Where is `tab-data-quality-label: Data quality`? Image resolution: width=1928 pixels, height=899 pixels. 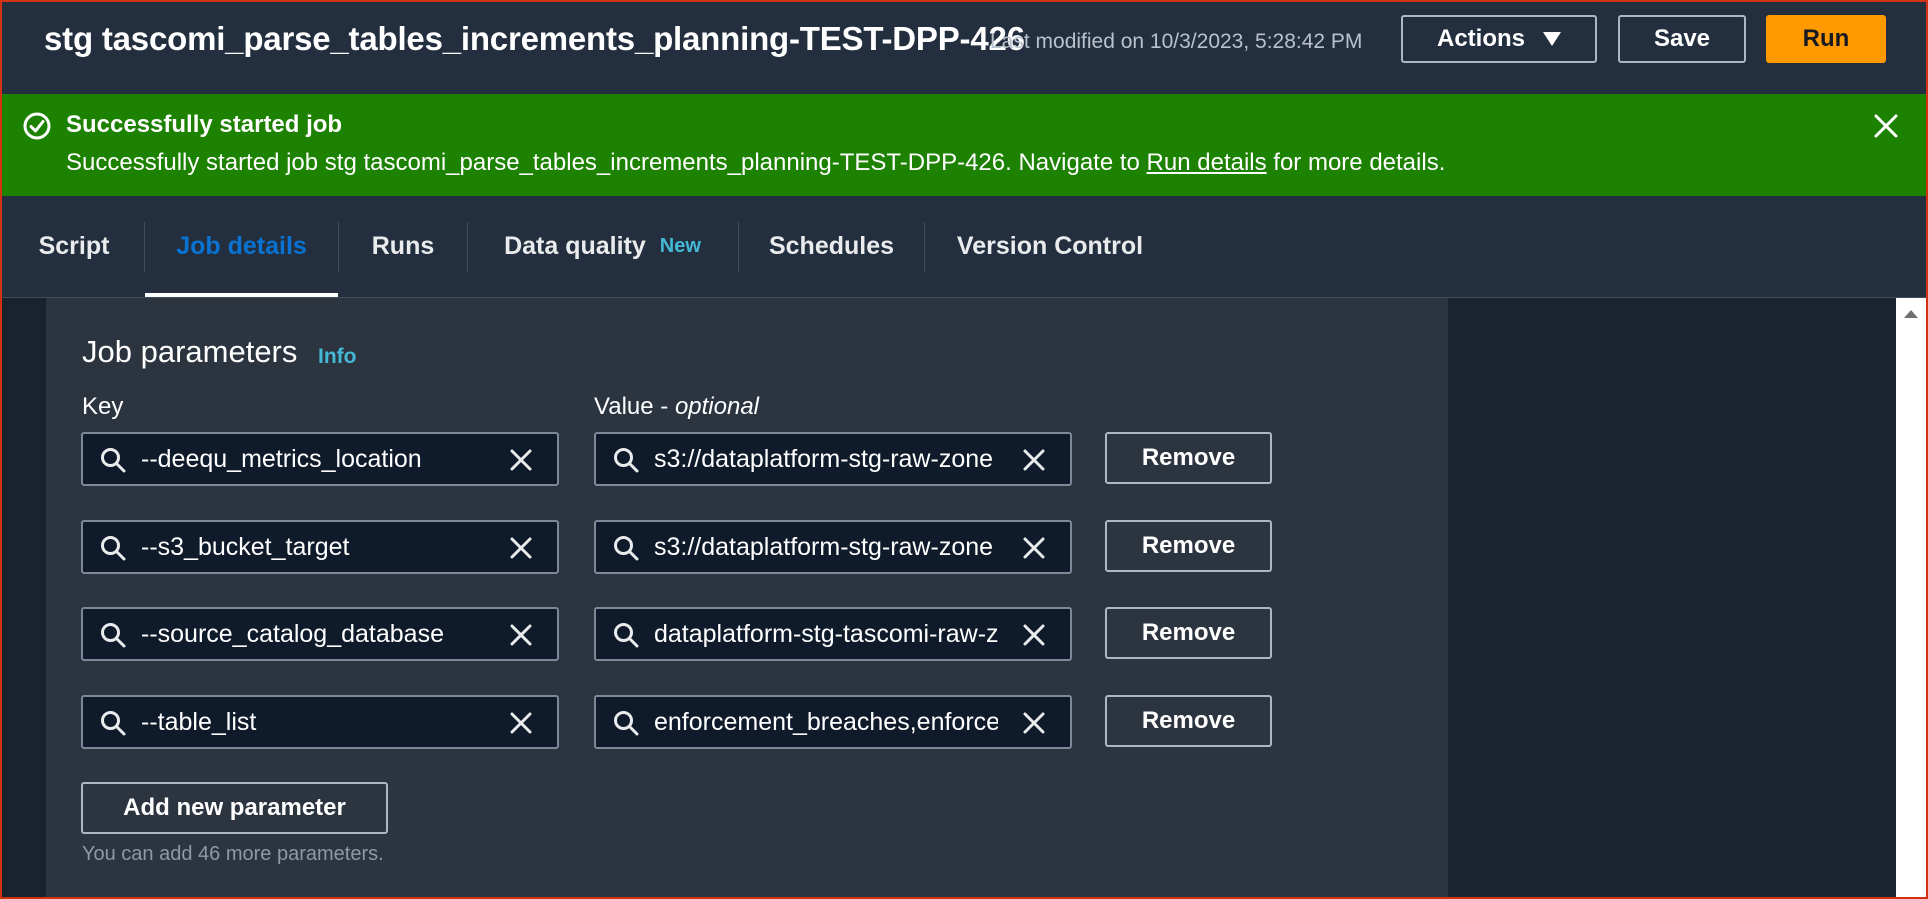
tab-data-quality-label: Data quality is located at coordinates (575, 246).